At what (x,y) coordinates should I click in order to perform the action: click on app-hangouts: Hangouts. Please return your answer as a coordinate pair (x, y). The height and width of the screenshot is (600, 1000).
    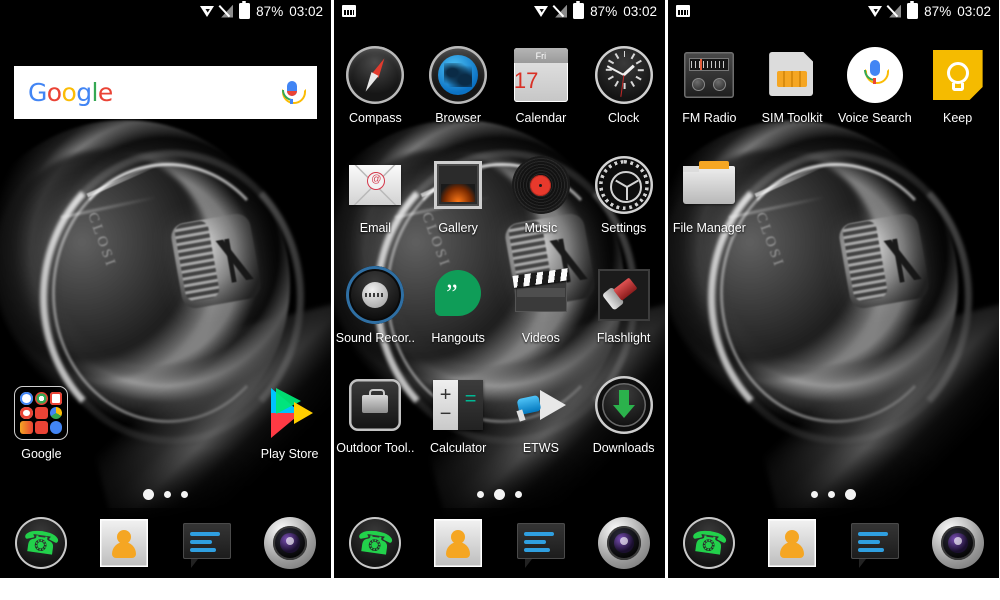
    Looking at the image, I should click on (458, 311).